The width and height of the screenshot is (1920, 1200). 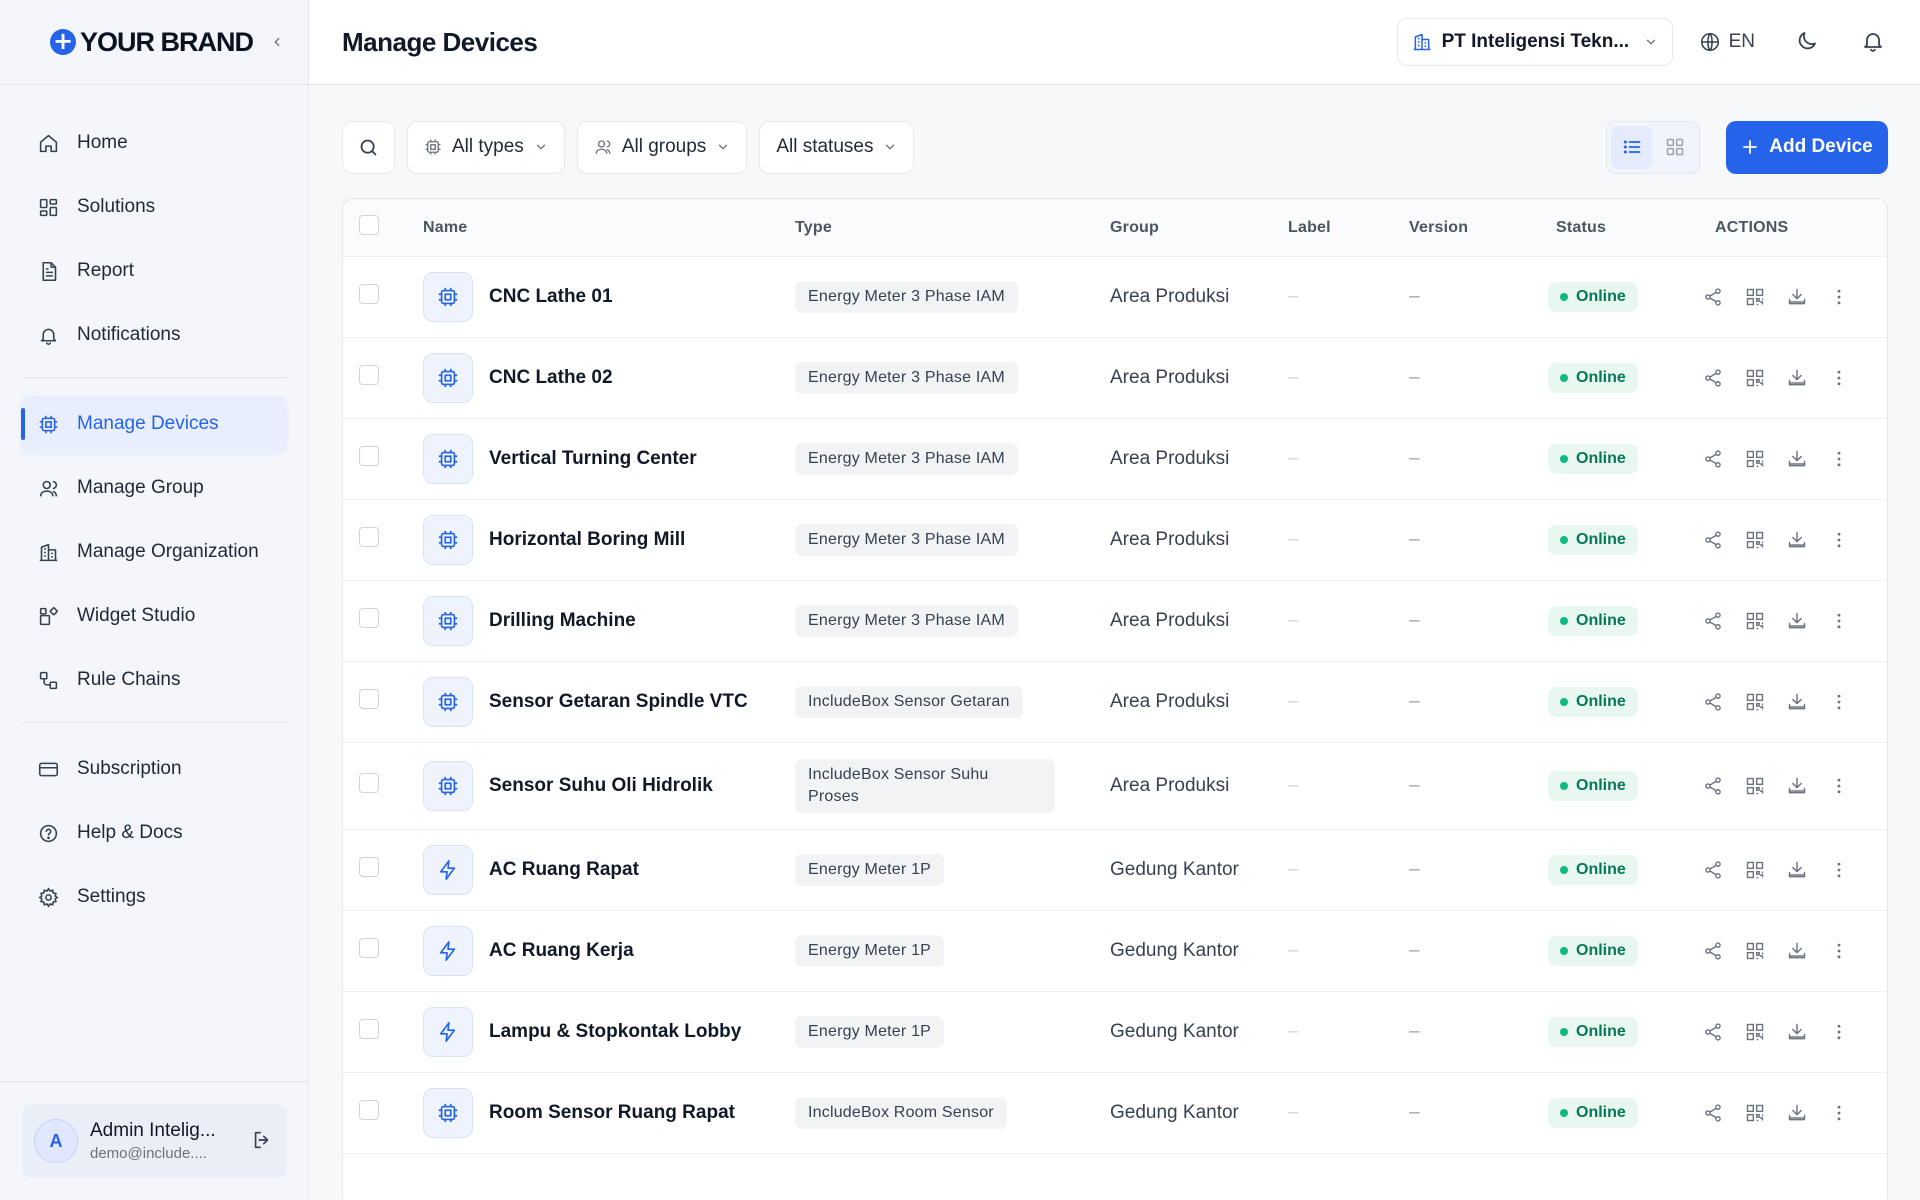 I want to click on device-name: CNC Lathe 02, so click(x=551, y=378).